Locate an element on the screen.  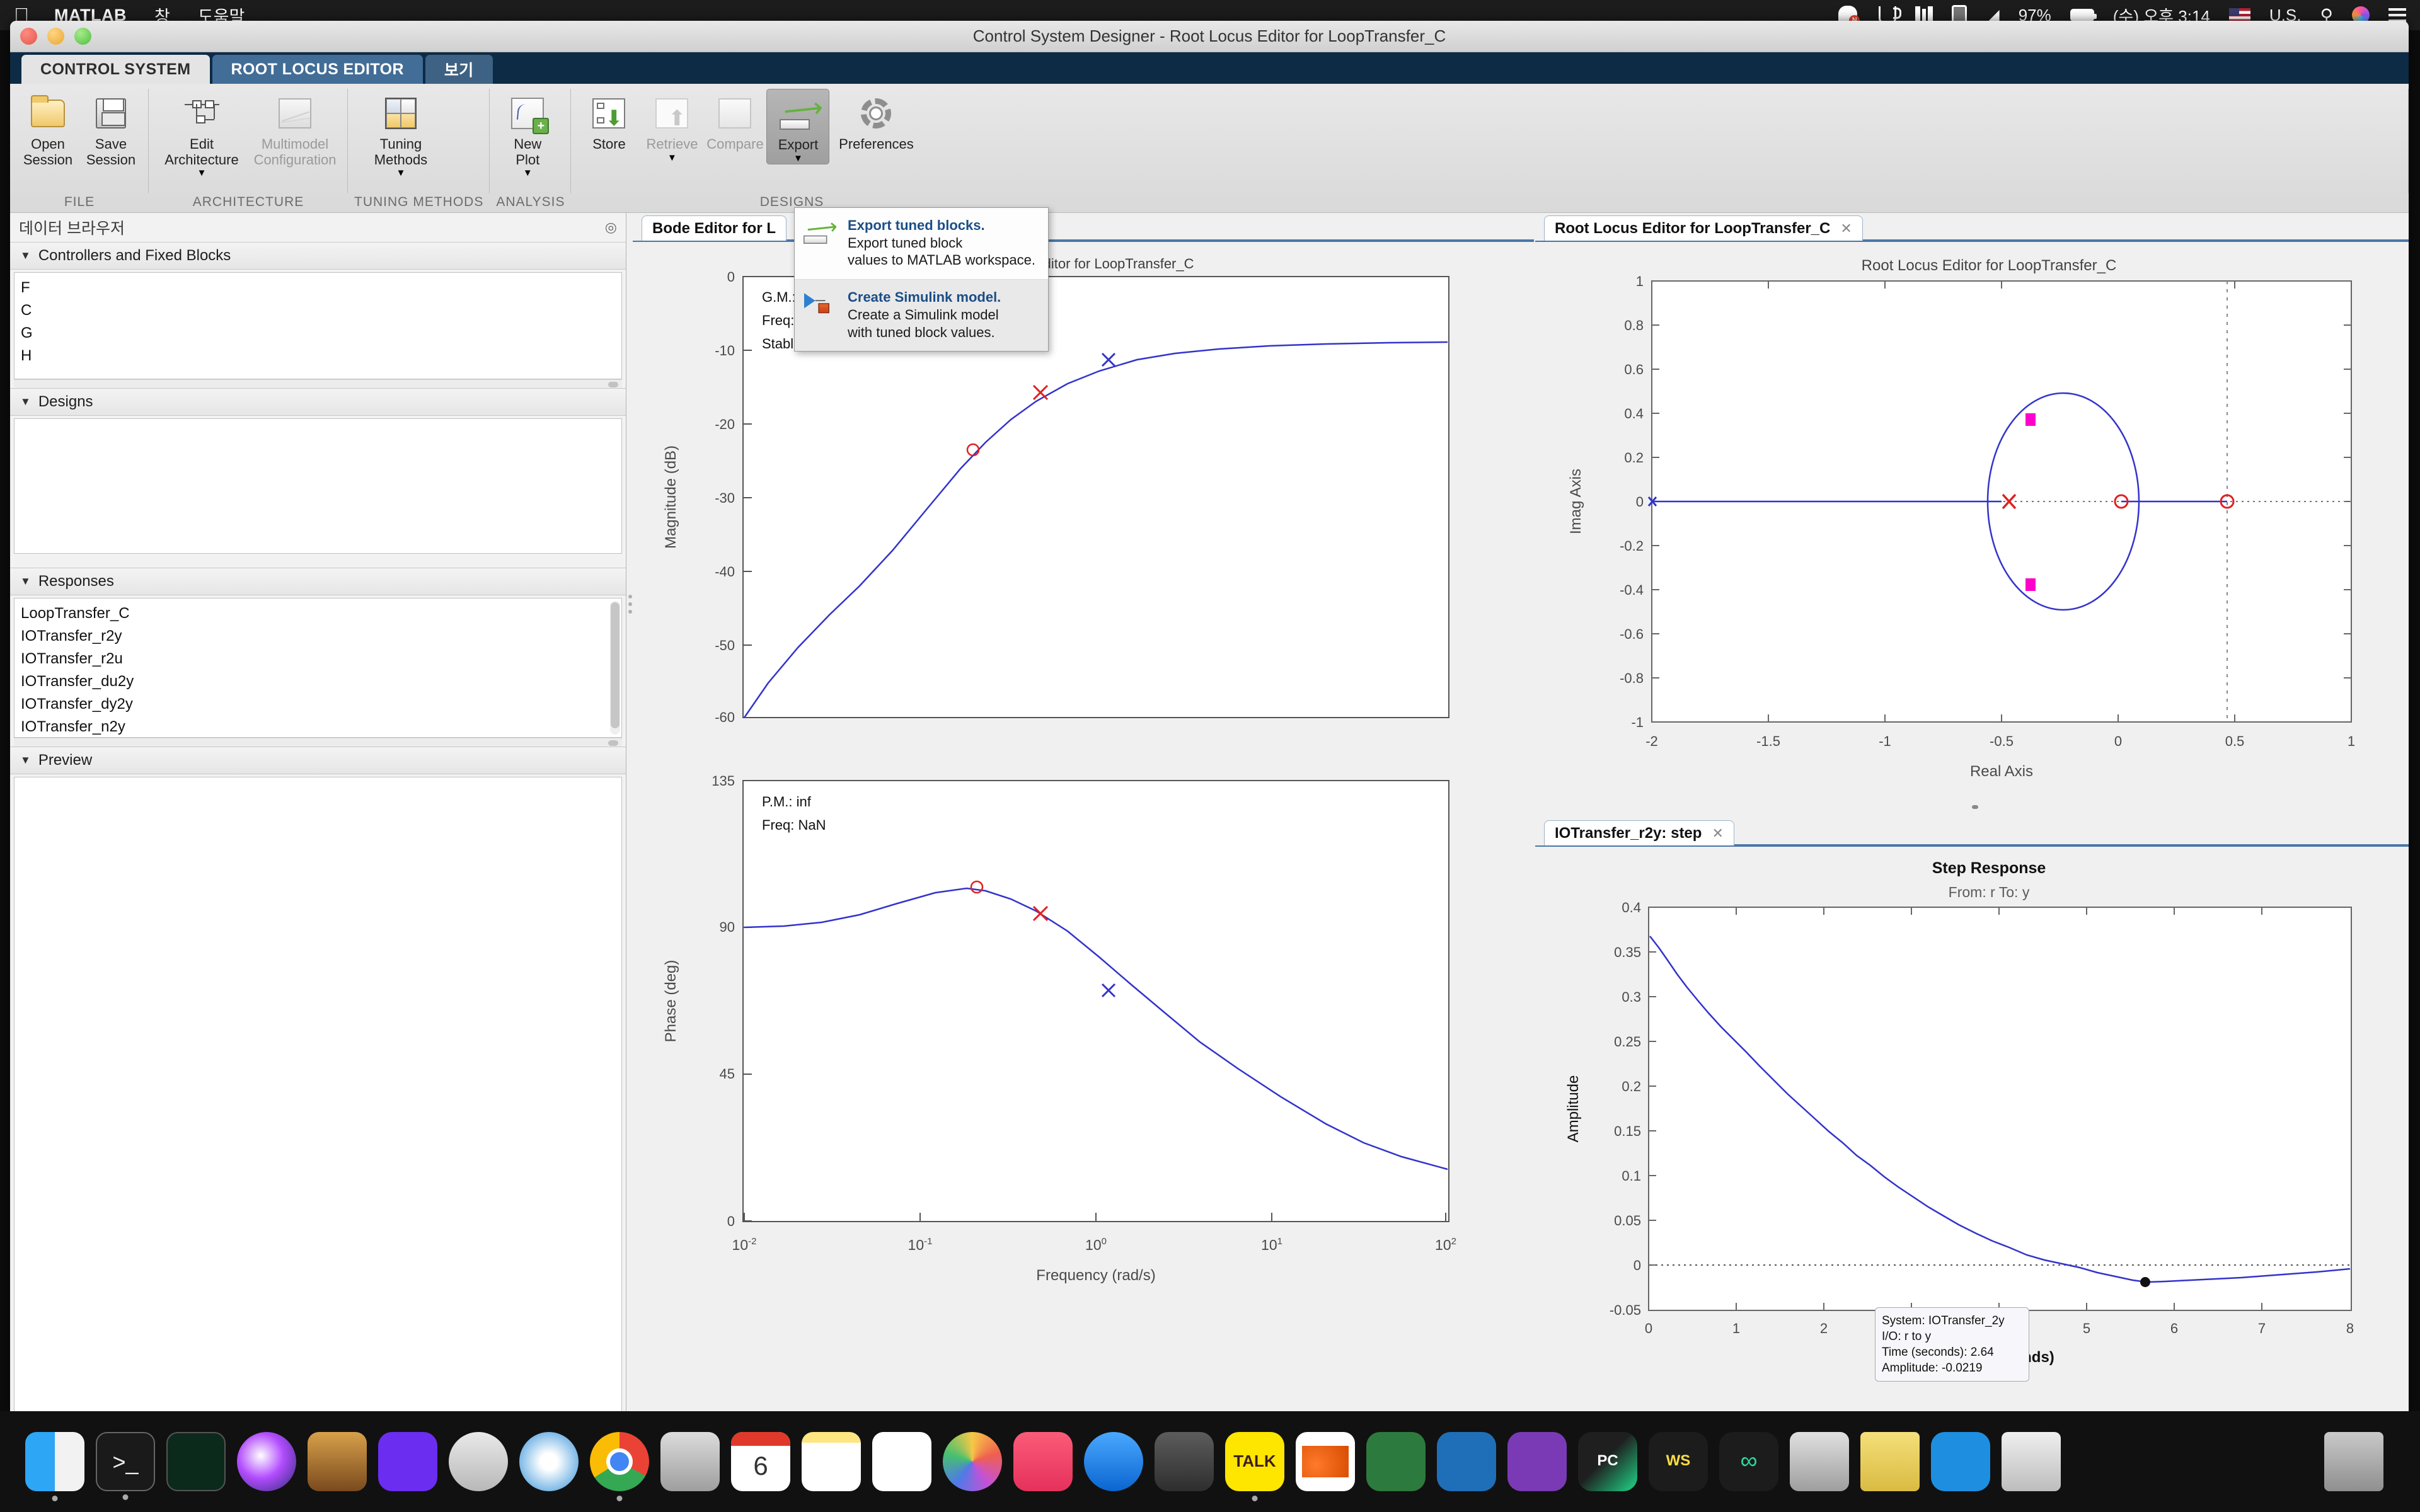
music-icon is located at coordinates (1043, 1461).